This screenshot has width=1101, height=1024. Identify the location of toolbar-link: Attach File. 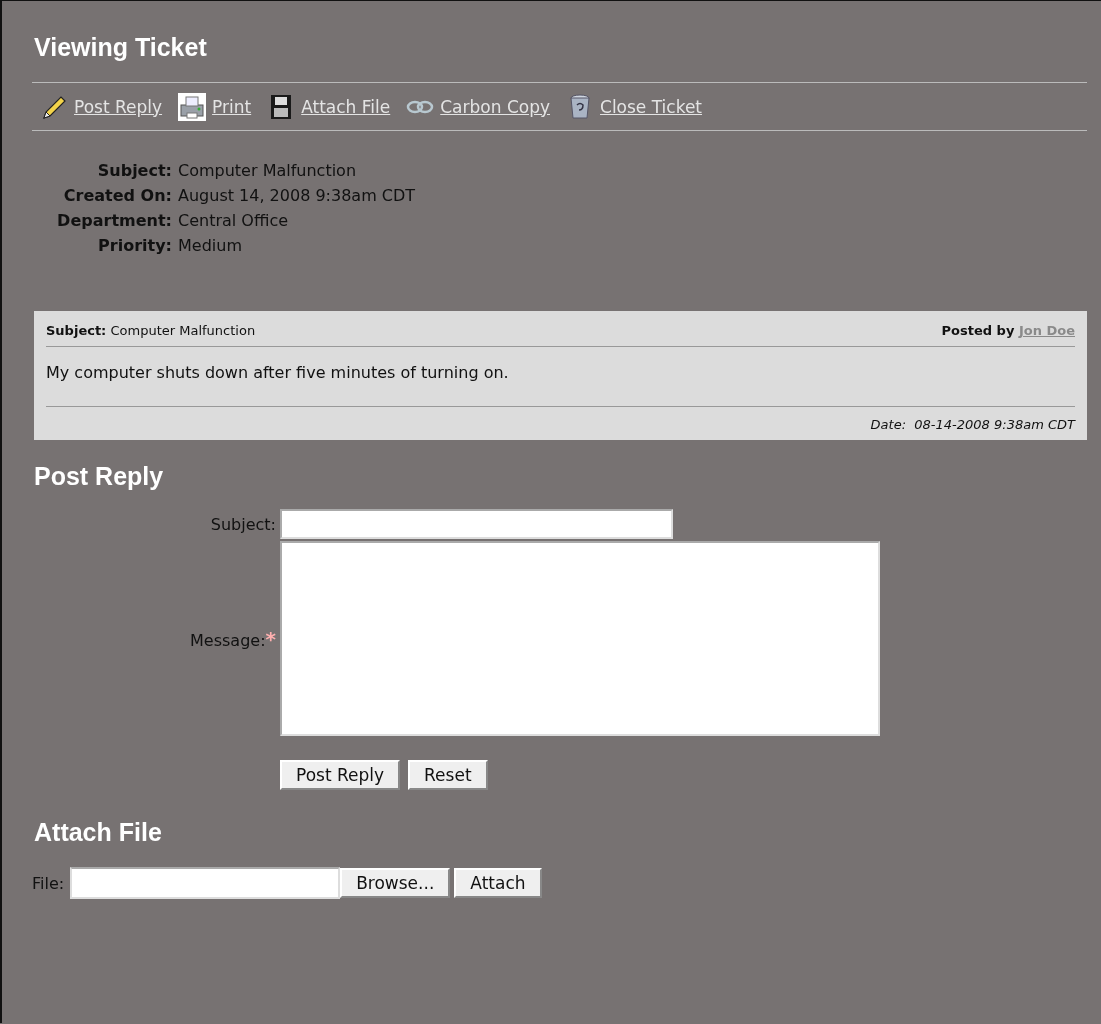
(346, 106).